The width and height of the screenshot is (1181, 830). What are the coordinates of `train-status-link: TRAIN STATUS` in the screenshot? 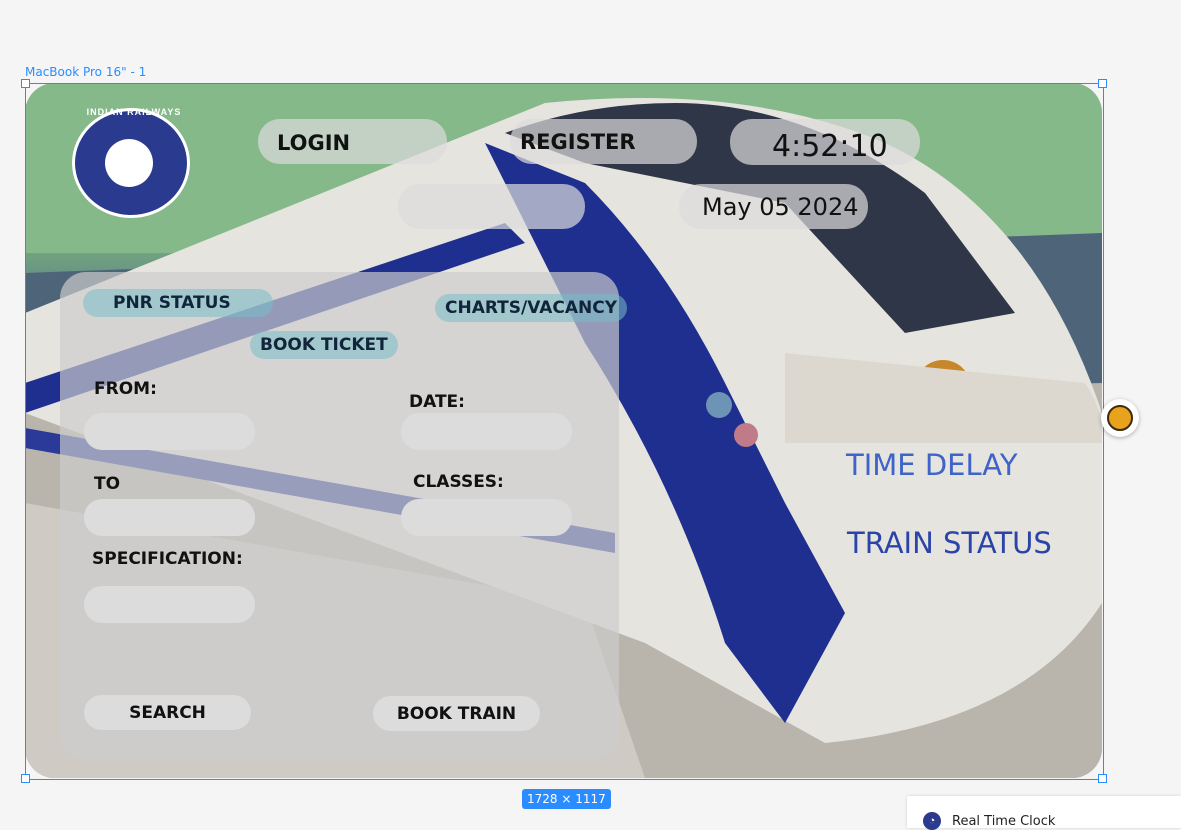 It's located at (949, 543).